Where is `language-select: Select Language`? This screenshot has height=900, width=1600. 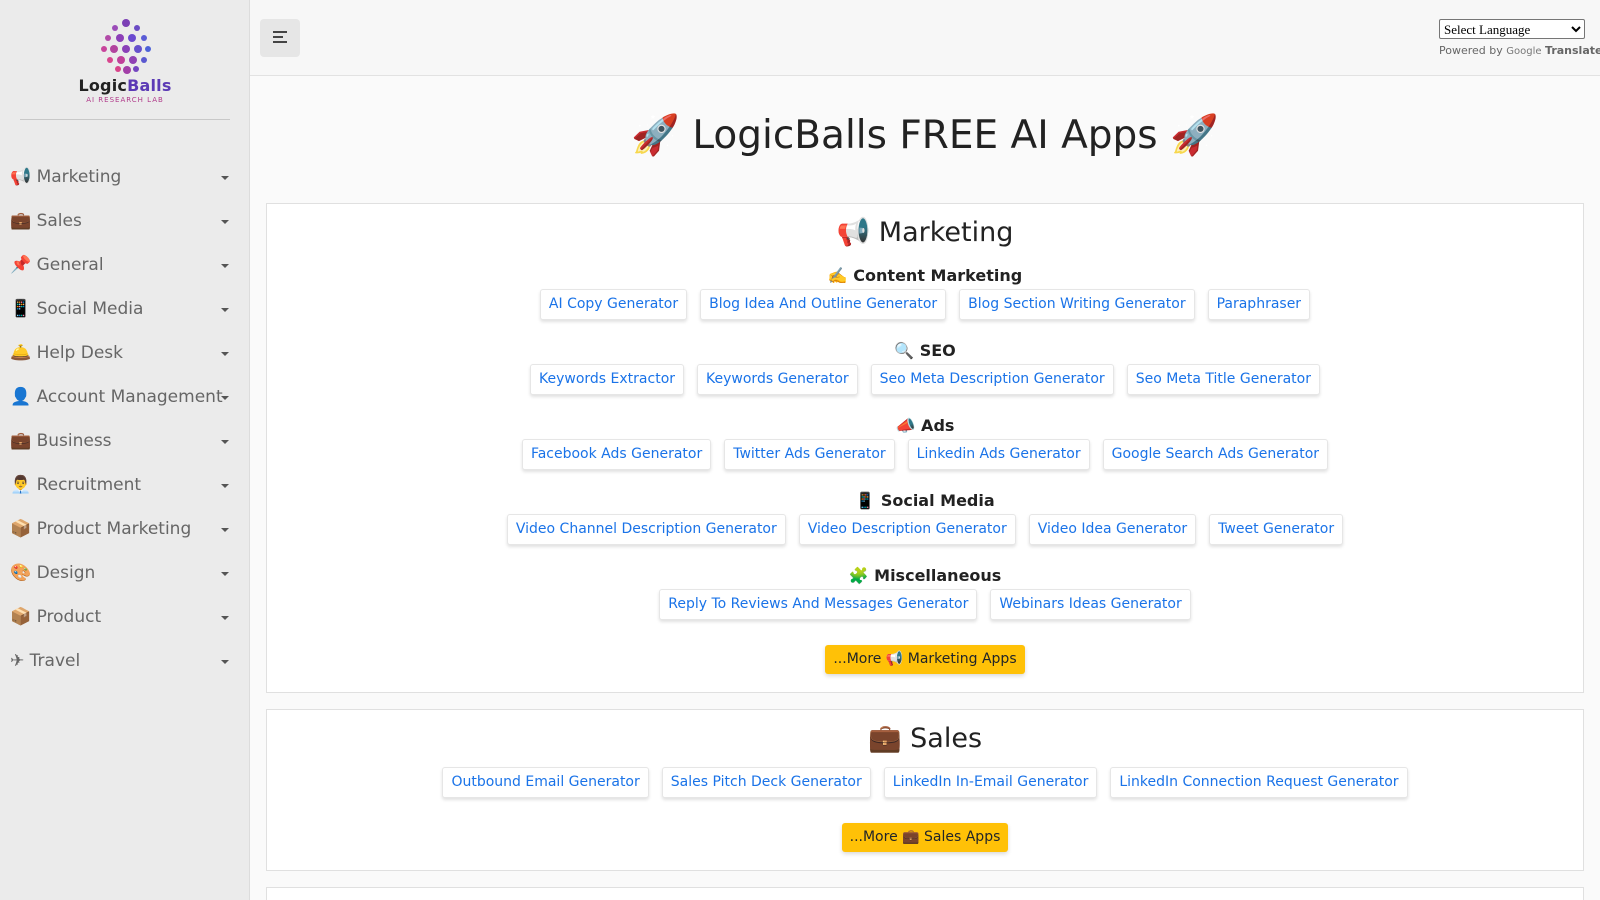 language-select: Select Language is located at coordinates (1512, 29).